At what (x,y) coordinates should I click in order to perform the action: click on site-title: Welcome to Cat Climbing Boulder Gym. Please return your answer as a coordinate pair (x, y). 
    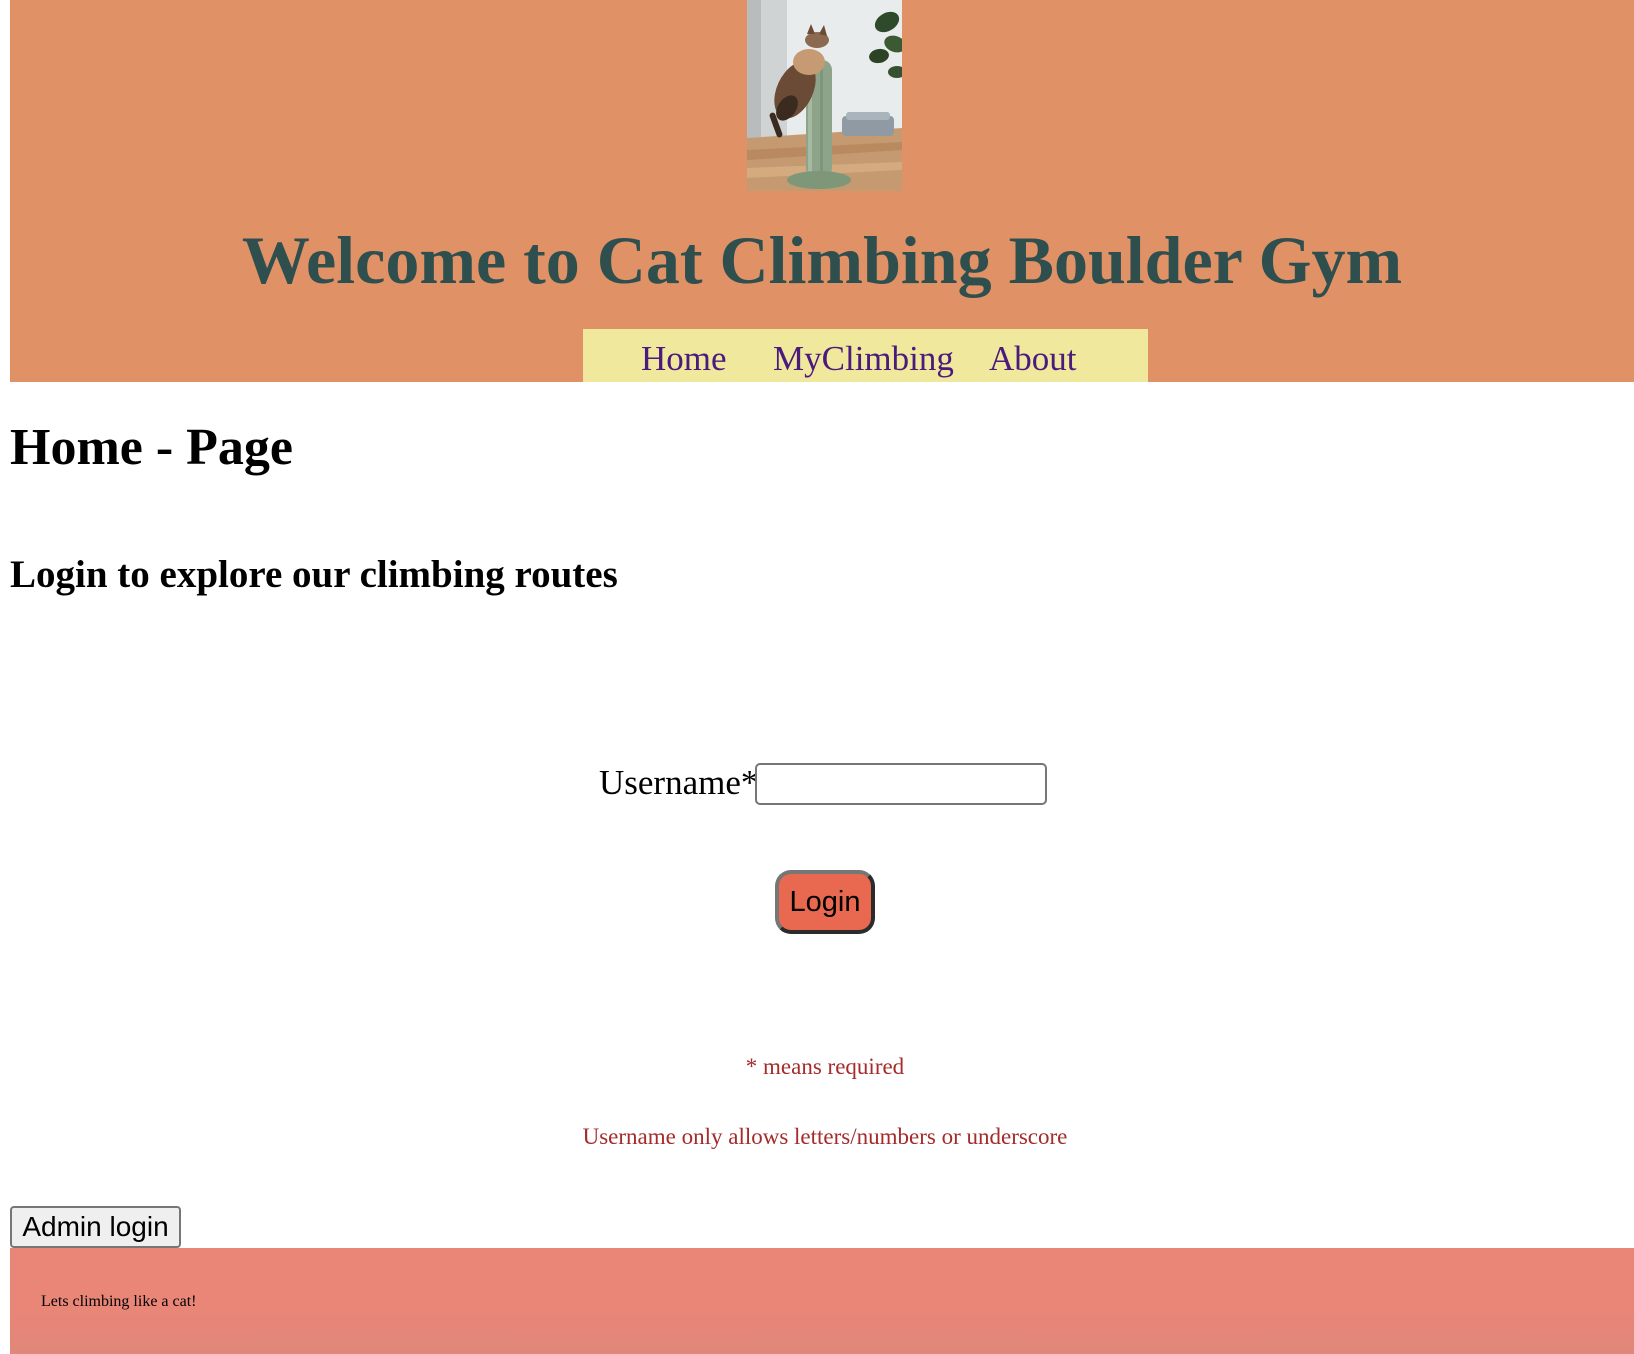
    Looking at the image, I should click on (822, 260).